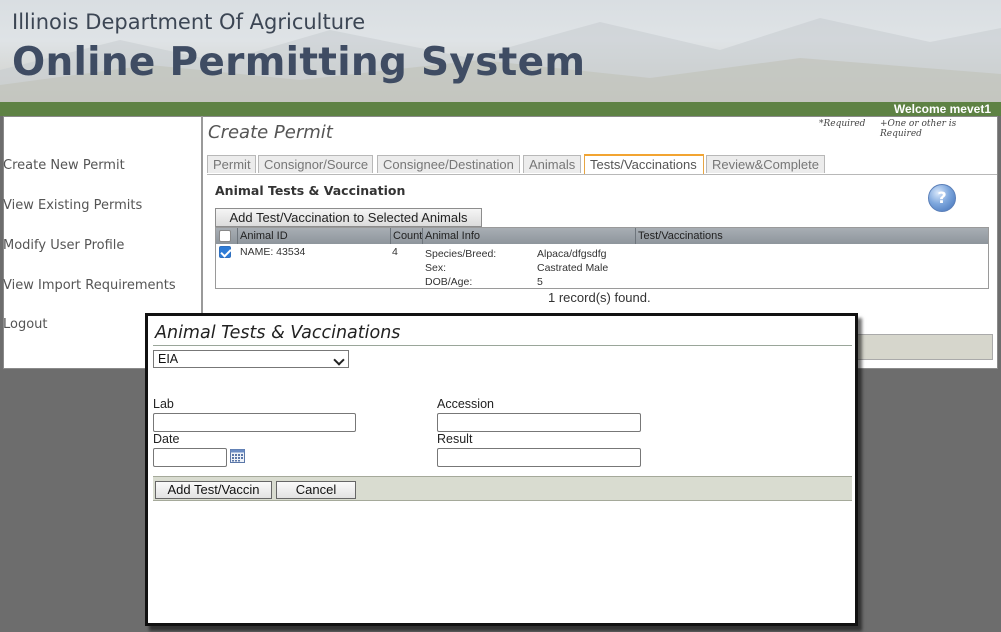 This screenshot has height=632, width=1001. What do you see at coordinates (436, 268) in the screenshot?
I see `sex-label: Sex:` at bounding box center [436, 268].